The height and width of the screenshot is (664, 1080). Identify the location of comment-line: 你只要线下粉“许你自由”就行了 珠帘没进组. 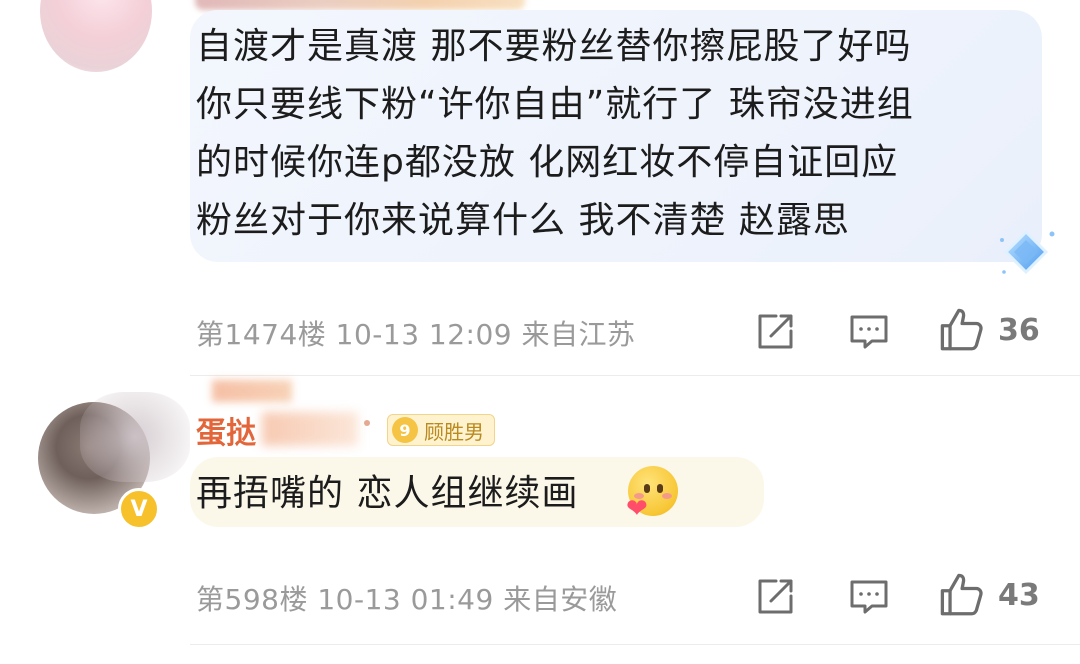
(555, 104).